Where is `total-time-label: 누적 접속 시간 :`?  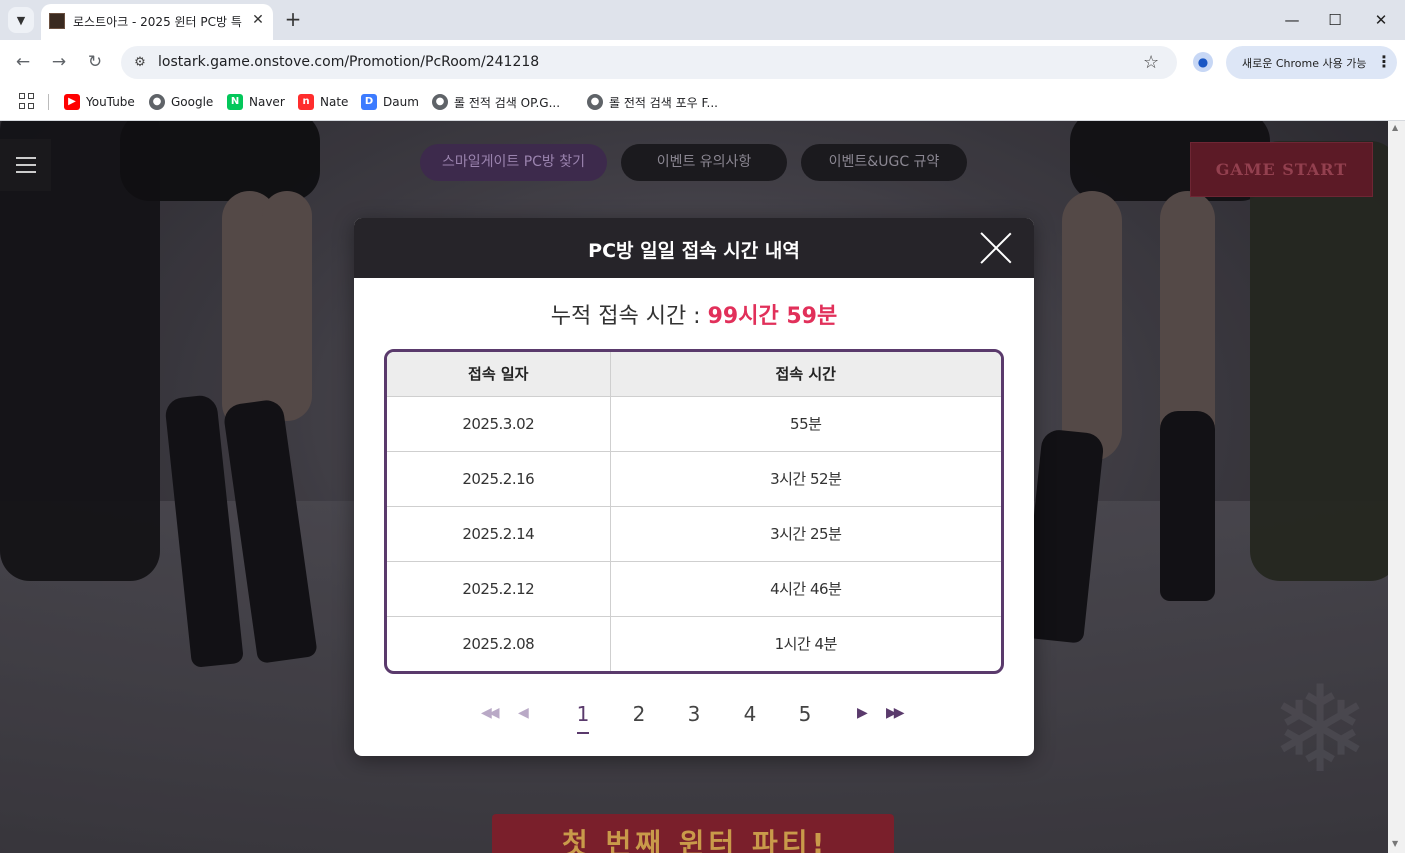
total-time-label: 누적 접속 시간 : is located at coordinates (629, 316).